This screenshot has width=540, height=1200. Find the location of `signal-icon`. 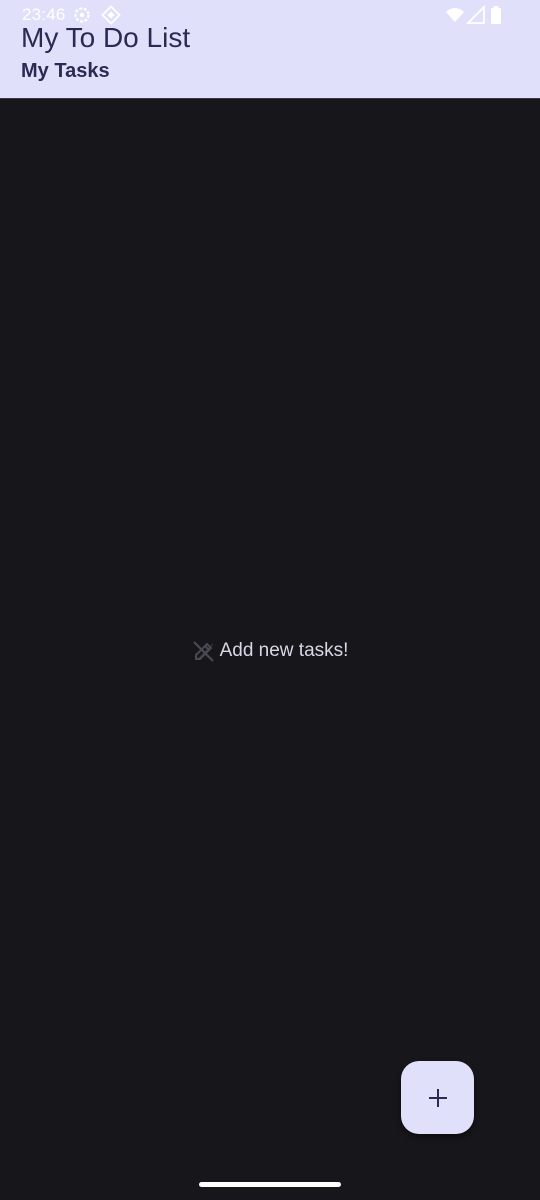

signal-icon is located at coordinates (475, 14).